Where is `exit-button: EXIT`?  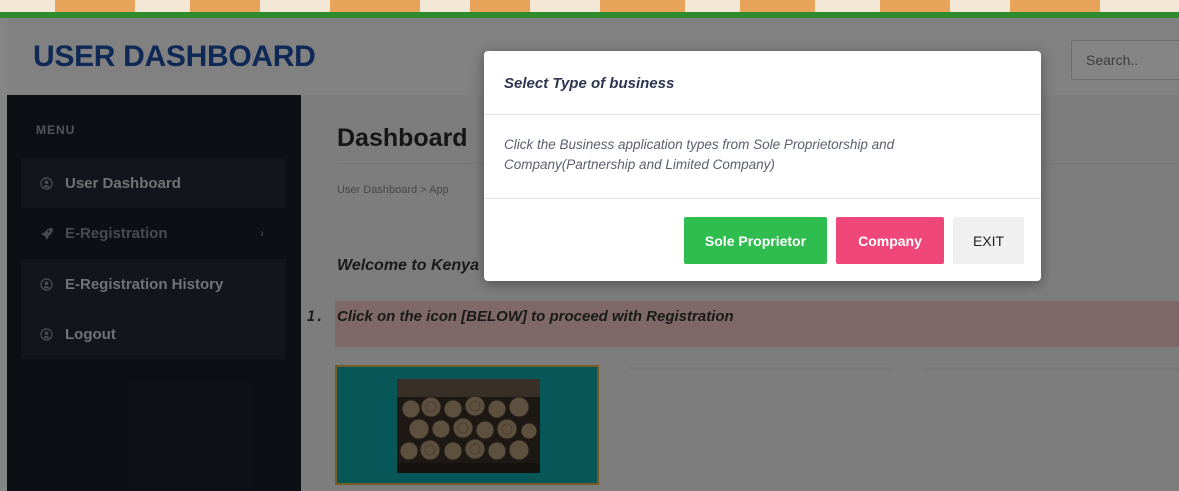
exit-button: EXIT is located at coordinates (988, 240).